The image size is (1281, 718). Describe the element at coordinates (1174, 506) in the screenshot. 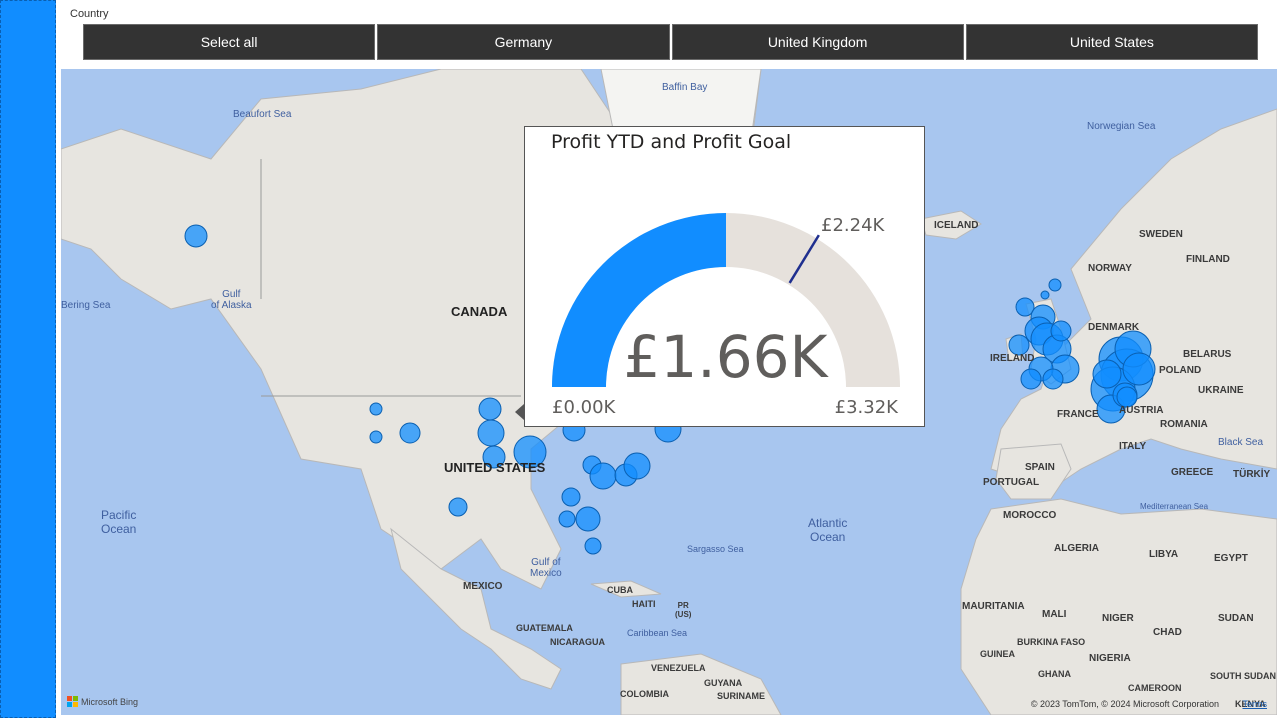

I see `map-label-mediterranean-sea: Mediterranean Sea` at that location.